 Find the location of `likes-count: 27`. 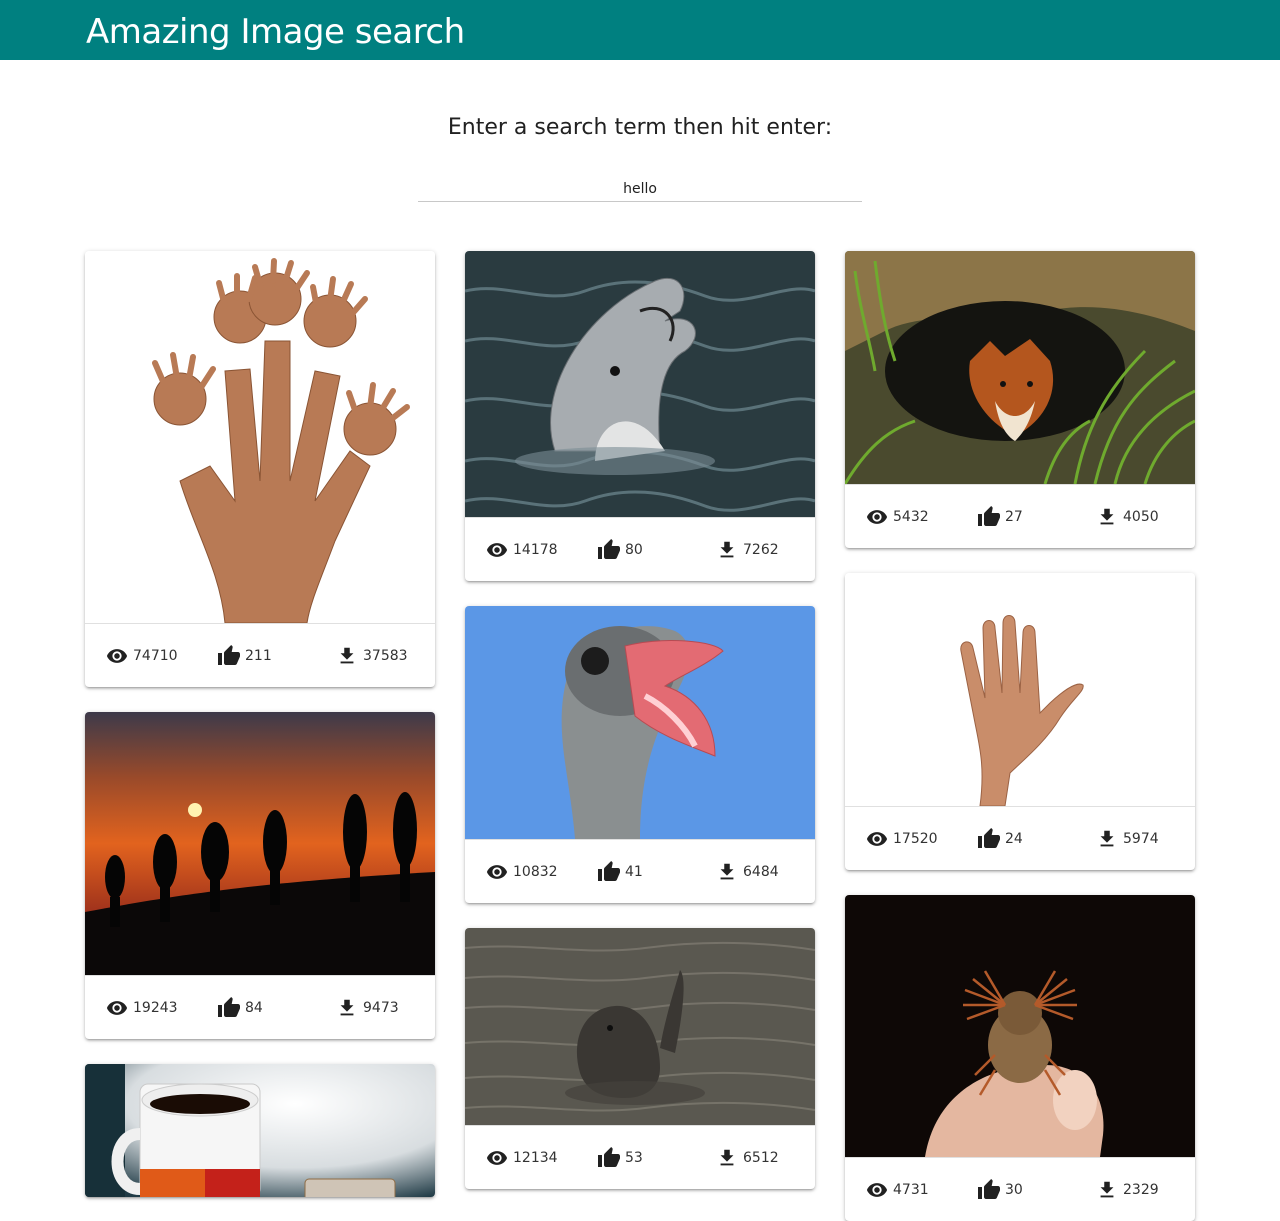

likes-count: 27 is located at coordinates (1014, 517).